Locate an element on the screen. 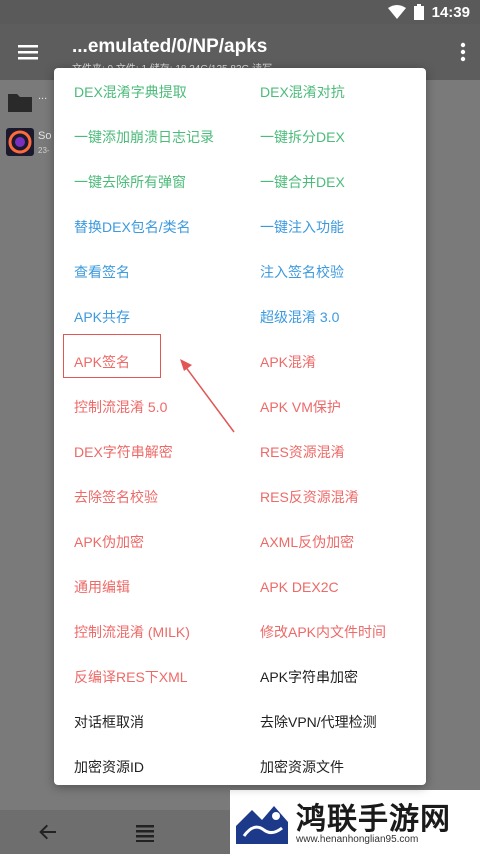 This screenshot has width=480, height=854. menu-option: 去除签名校验 is located at coordinates (116, 497).